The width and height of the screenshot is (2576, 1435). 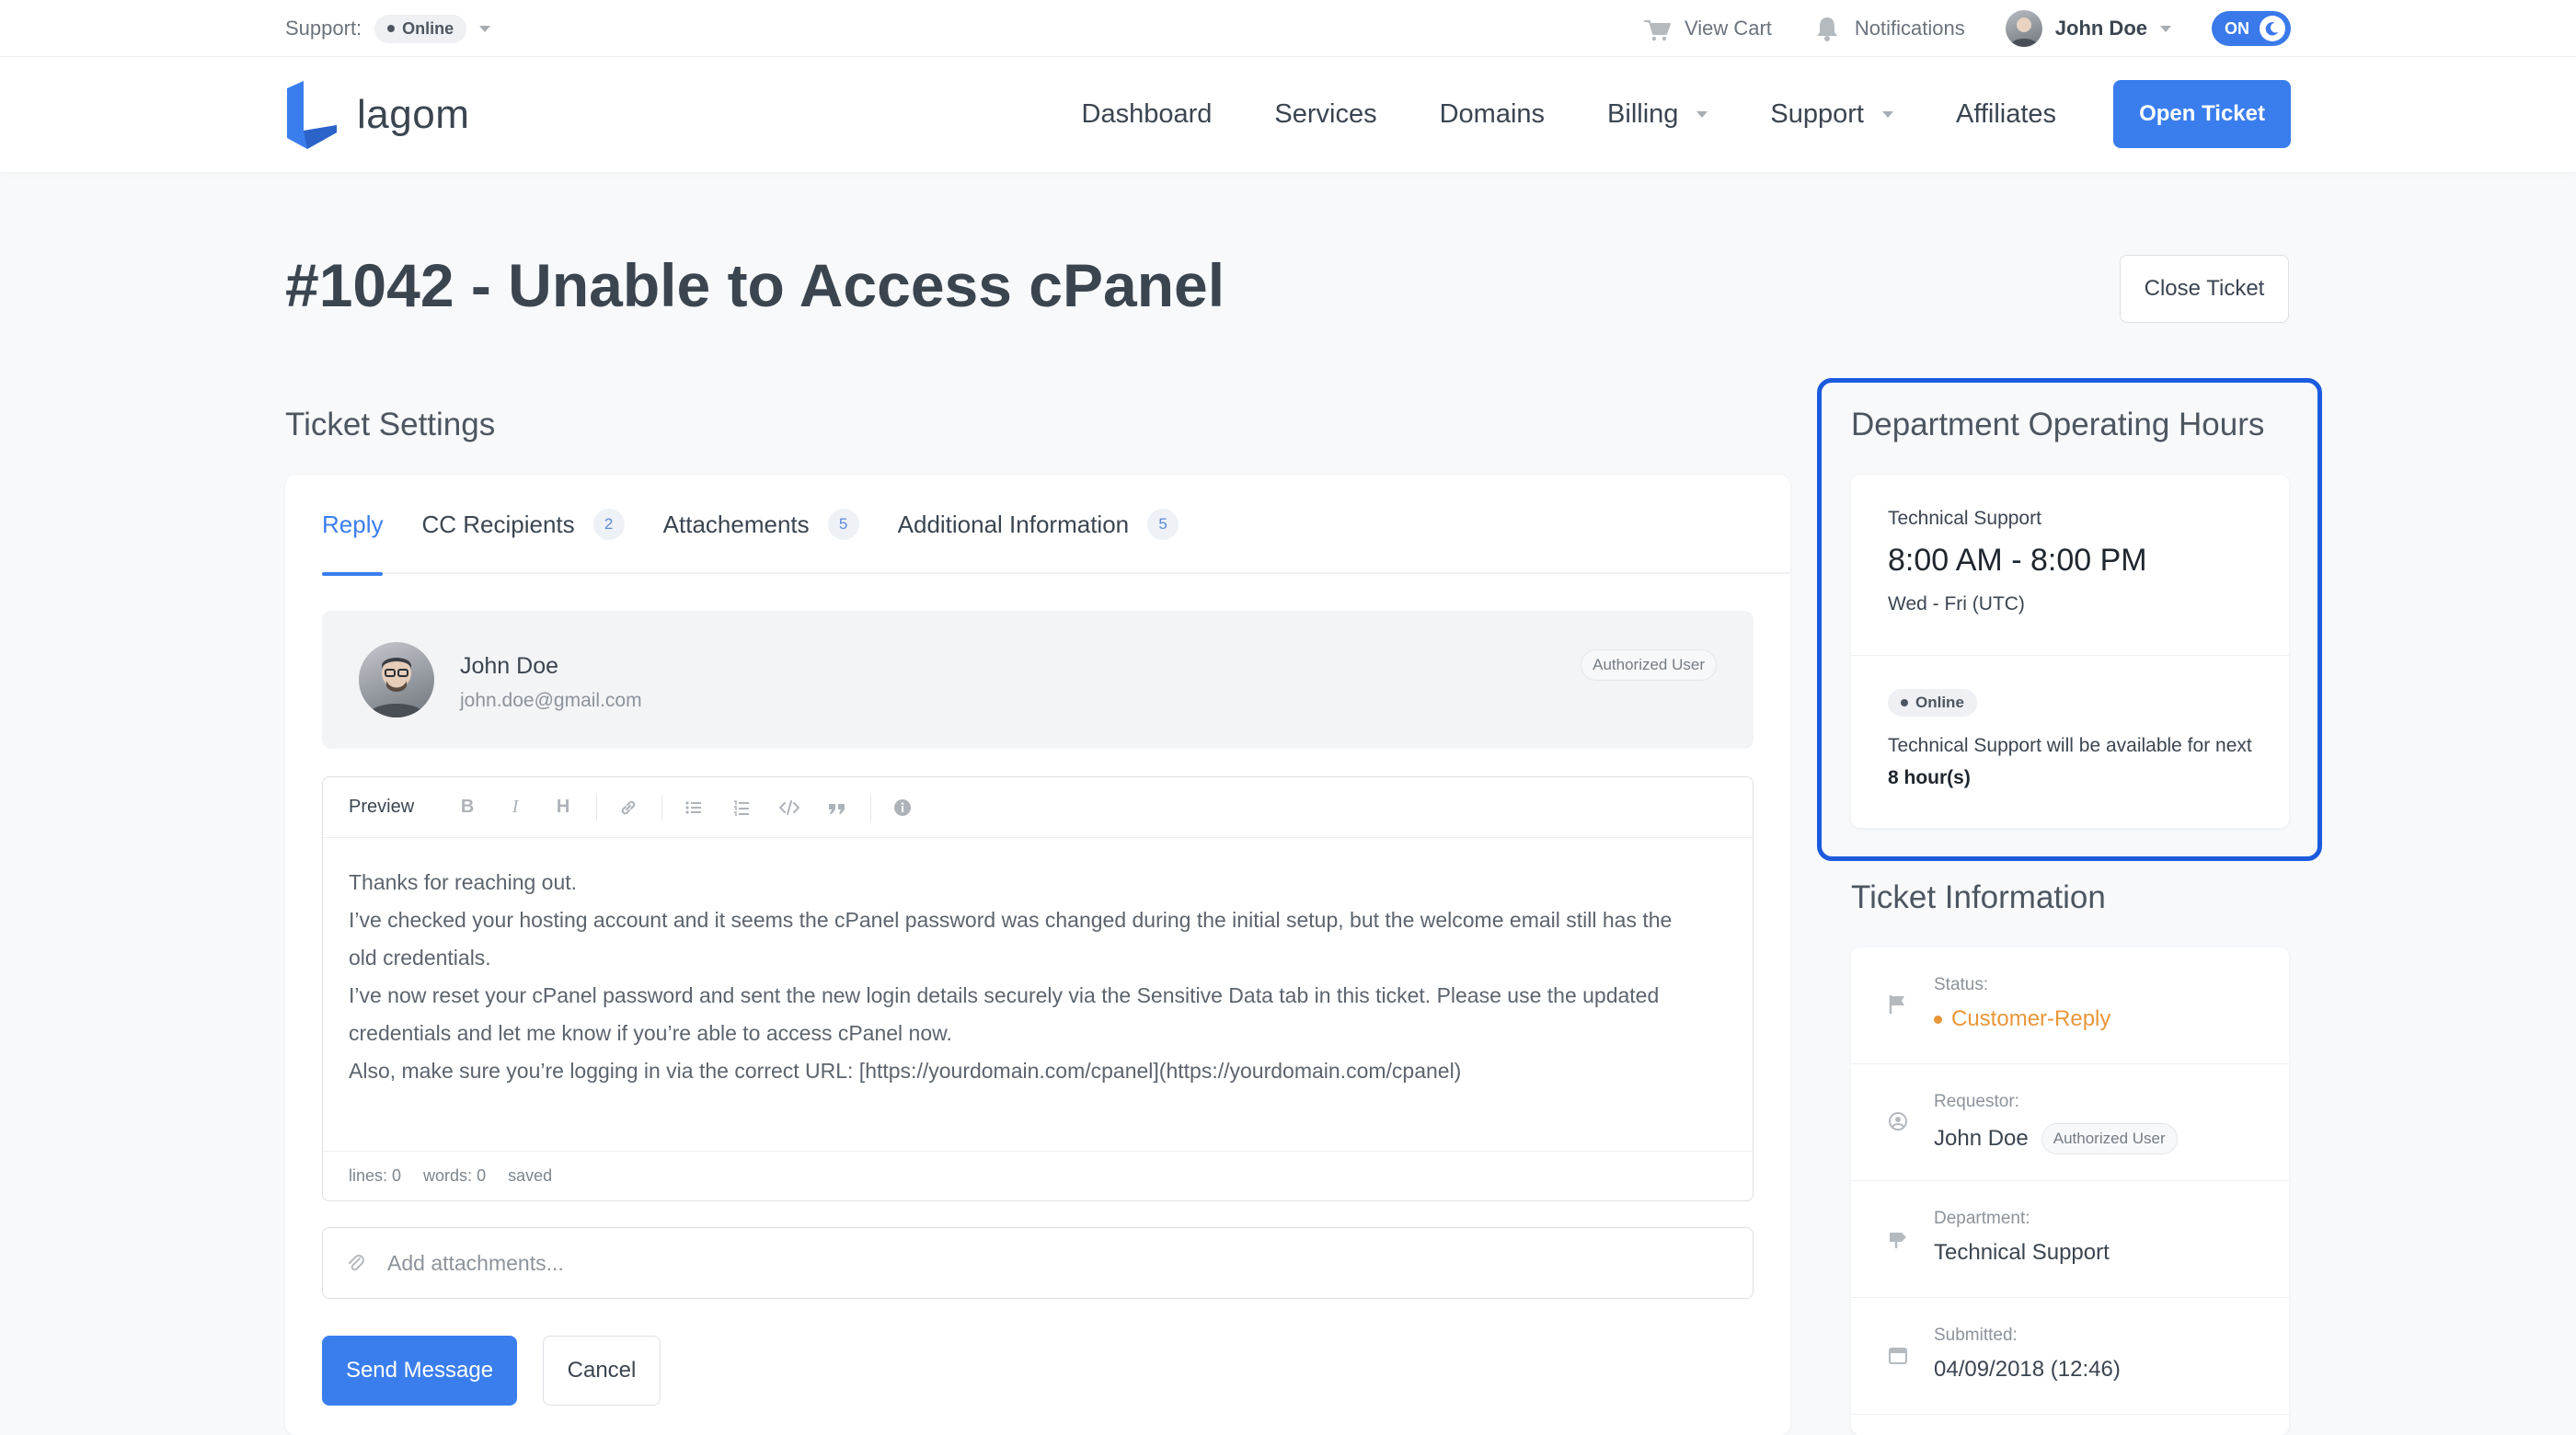 I want to click on dark-mode-toggle: ON, so click(x=2251, y=28).